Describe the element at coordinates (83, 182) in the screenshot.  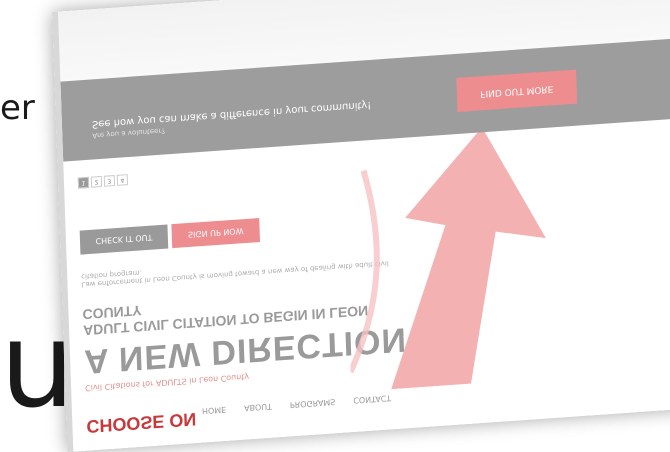
I see `pager-dot-1: 1` at that location.